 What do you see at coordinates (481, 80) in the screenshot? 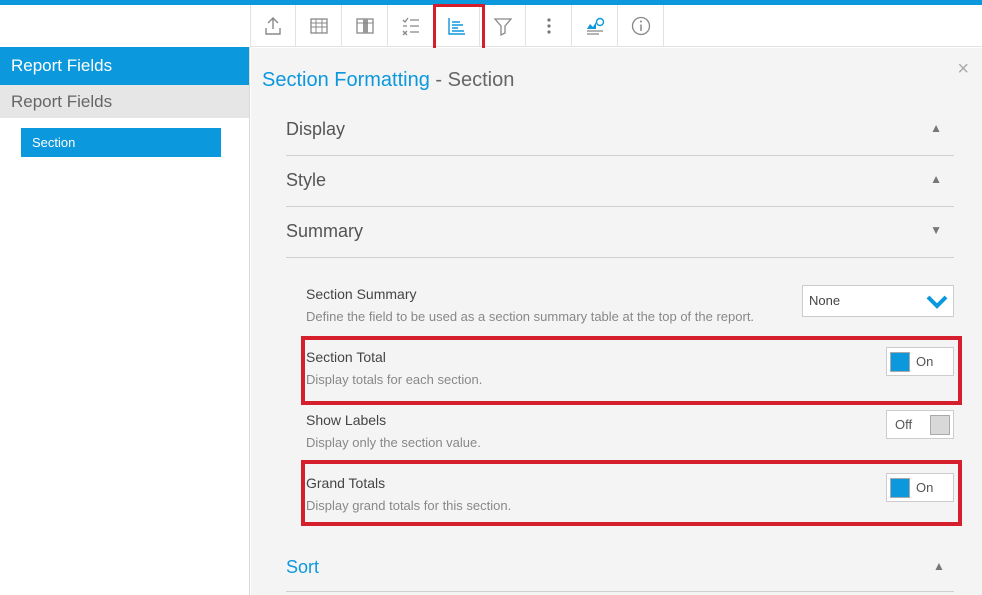
I see `title-suffix: Section` at bounding box center [481, 80].